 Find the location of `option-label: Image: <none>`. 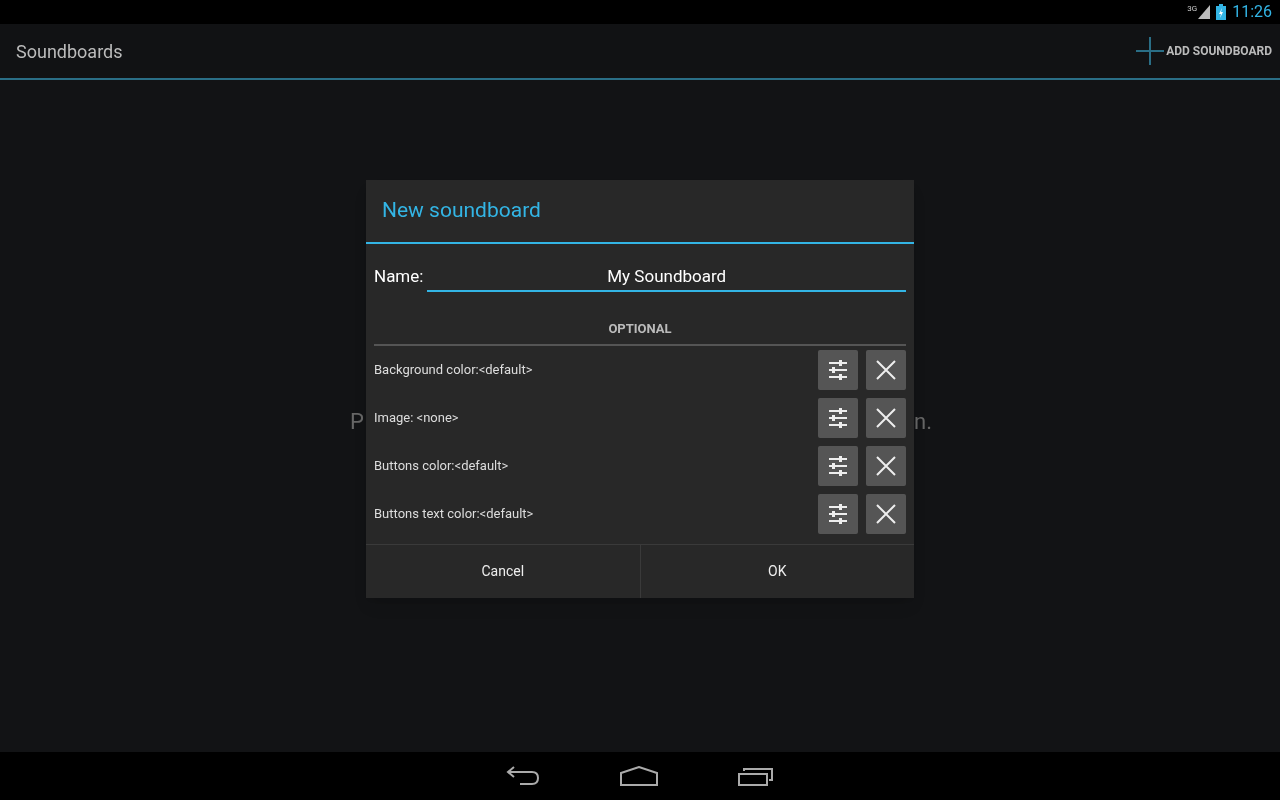

option-label: Image: <none> is located at coordinates (416, 418).